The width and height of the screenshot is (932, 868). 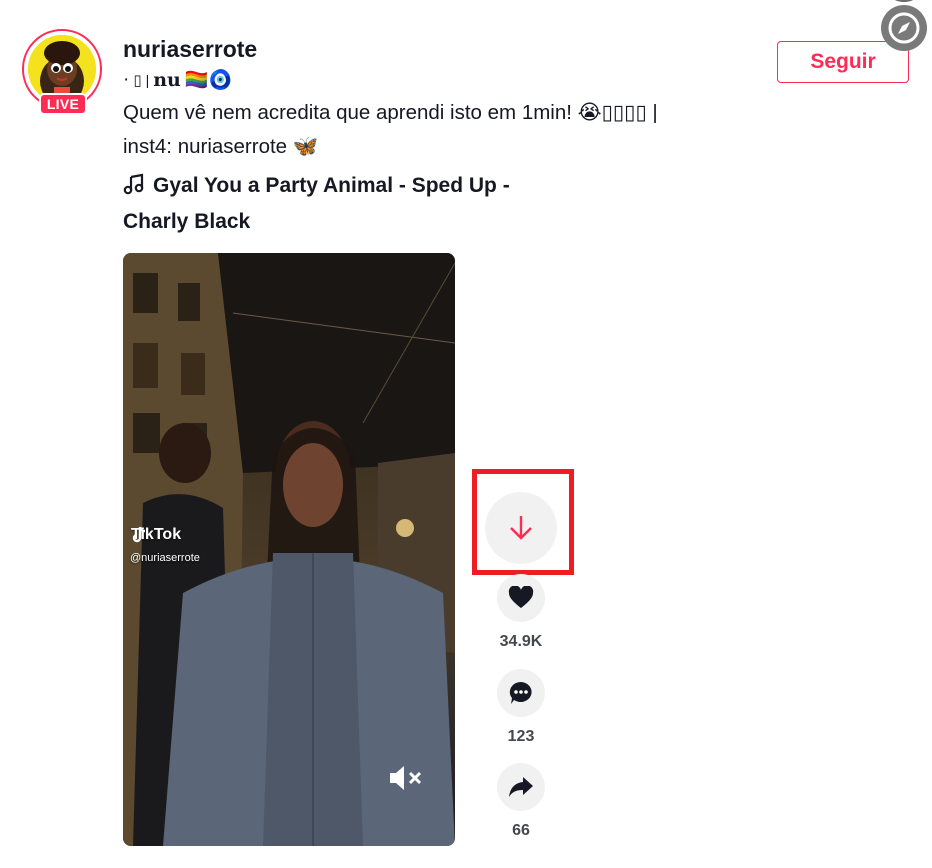 I want to click on description-line-2: inst4: nuriaserrote 🦋, so click(x=438, y=147).